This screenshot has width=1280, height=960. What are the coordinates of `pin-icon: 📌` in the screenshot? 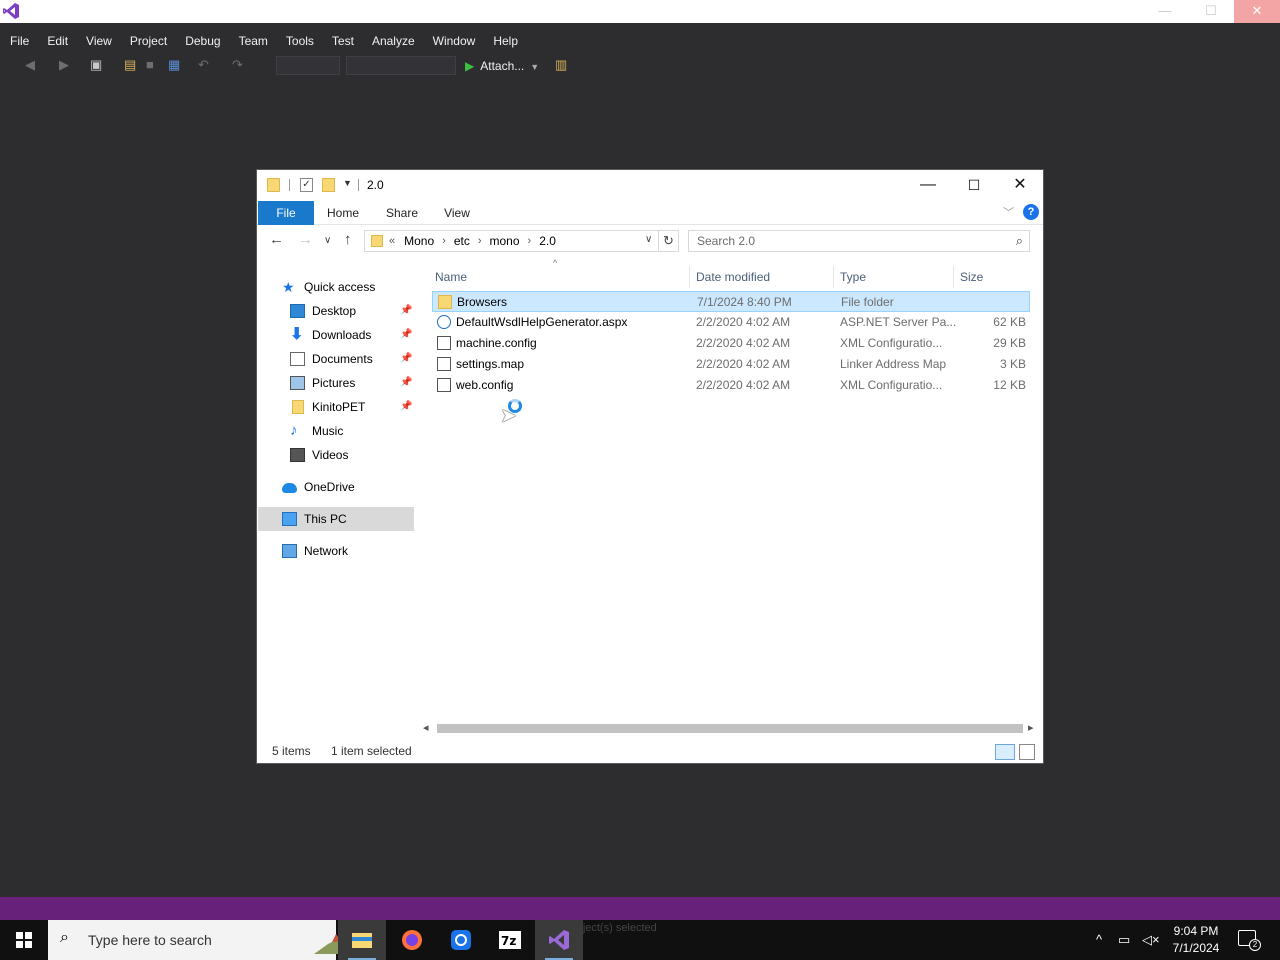 It's located at (406, 310).